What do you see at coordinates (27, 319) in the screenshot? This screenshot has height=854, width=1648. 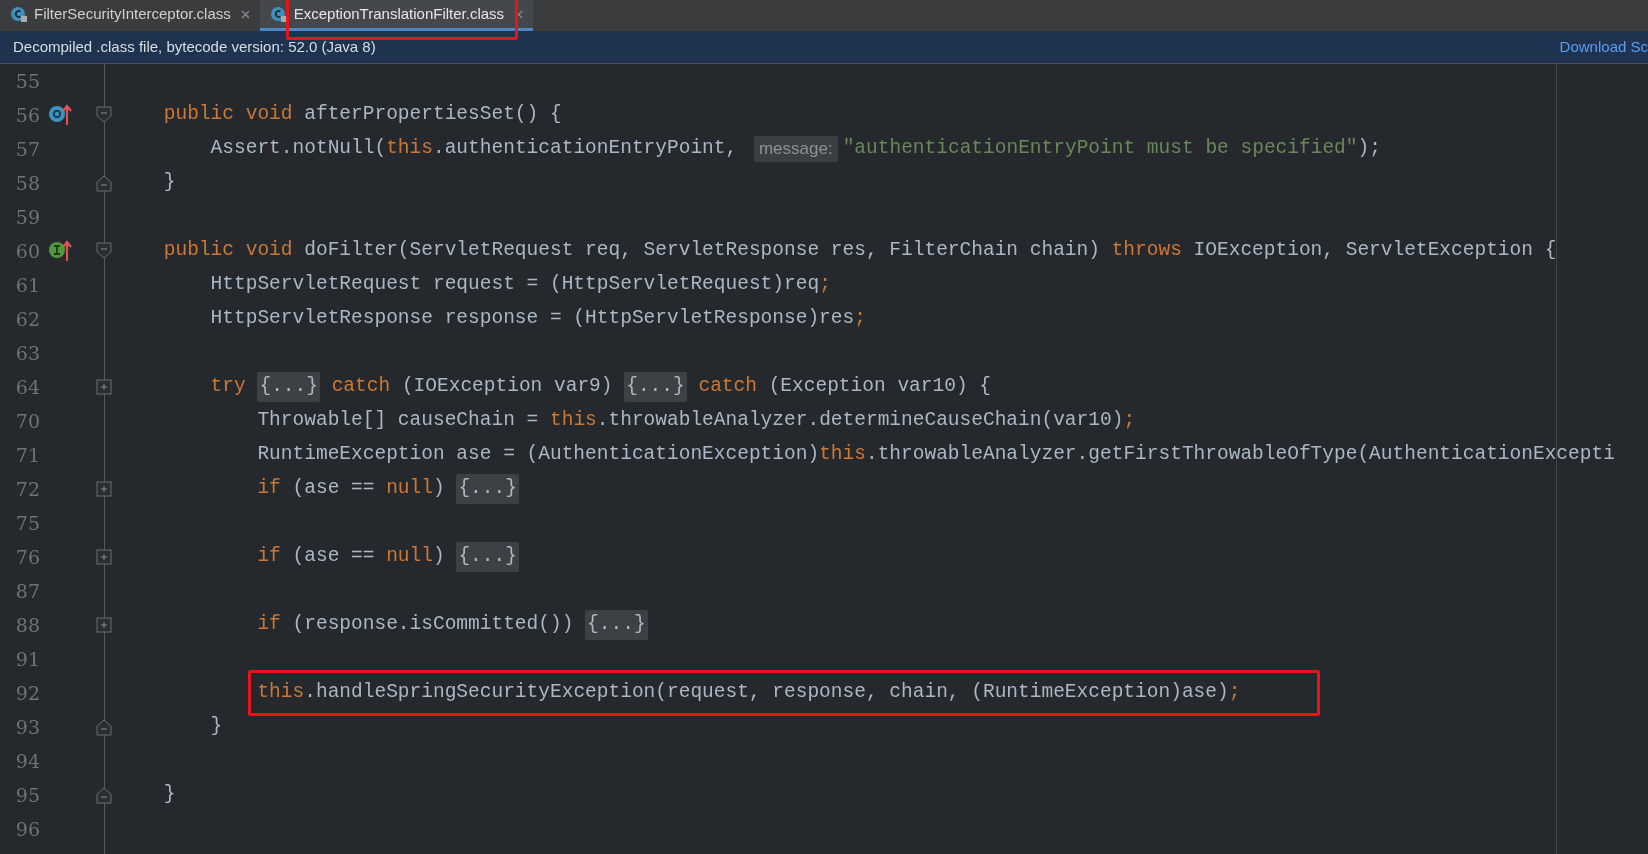 I see `line-number: 62` at bounding box center [27, 319].